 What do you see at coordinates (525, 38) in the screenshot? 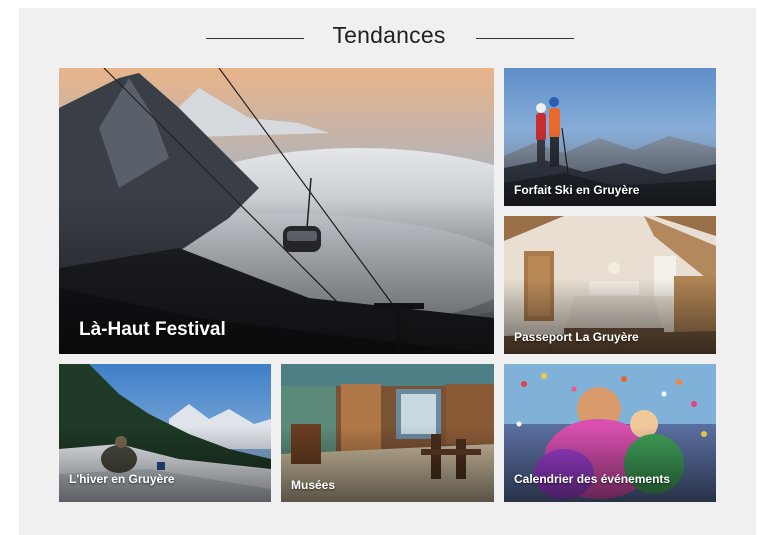
I see `heading-rule-right` at bounding box center [525, 38].